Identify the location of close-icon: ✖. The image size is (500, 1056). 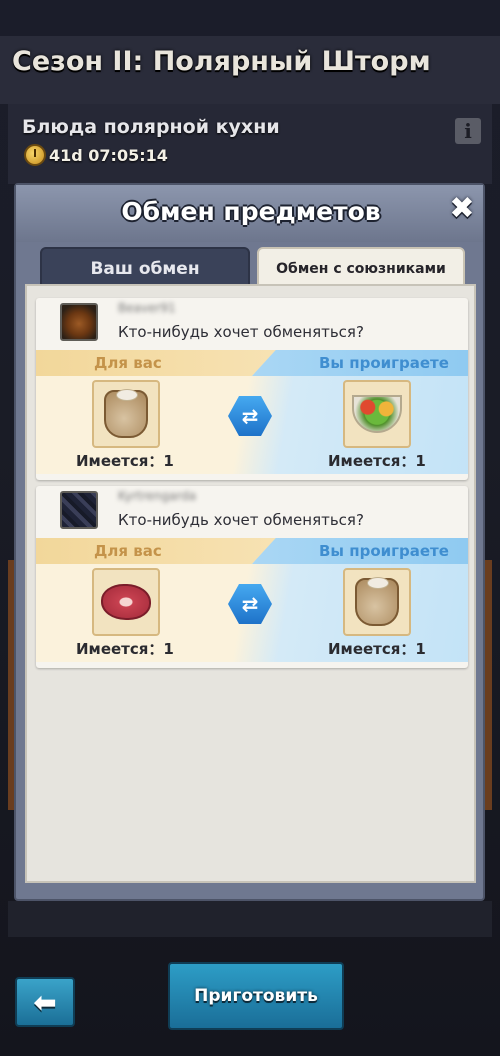
(462, 209).